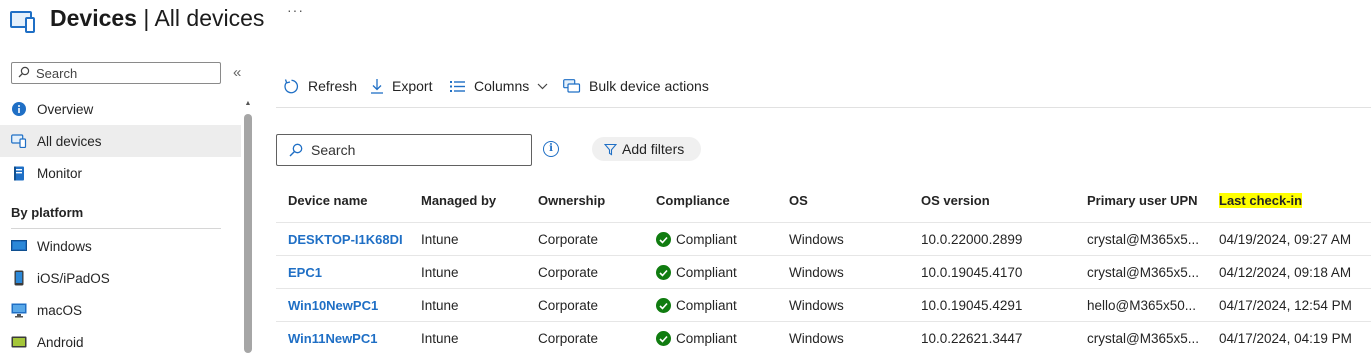 The width and height of the screenshot is (1371, 353). Describe the element at coordinates (19, 342) in the screenshot. I see `android-icon` at that location.